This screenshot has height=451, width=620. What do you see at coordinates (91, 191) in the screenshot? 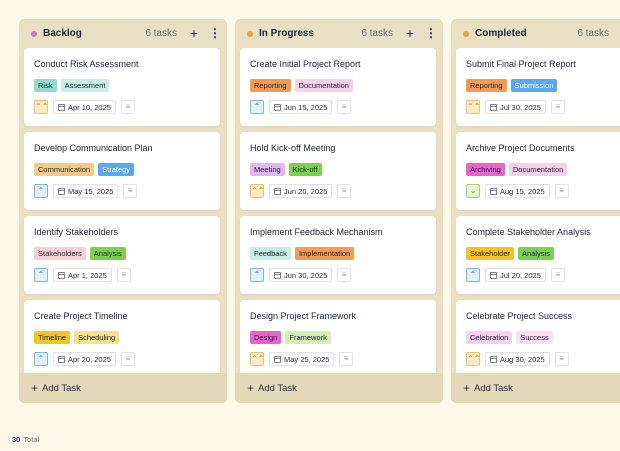
I see `due-date-text: May 15, 2025` at bounding box center [91, 191].